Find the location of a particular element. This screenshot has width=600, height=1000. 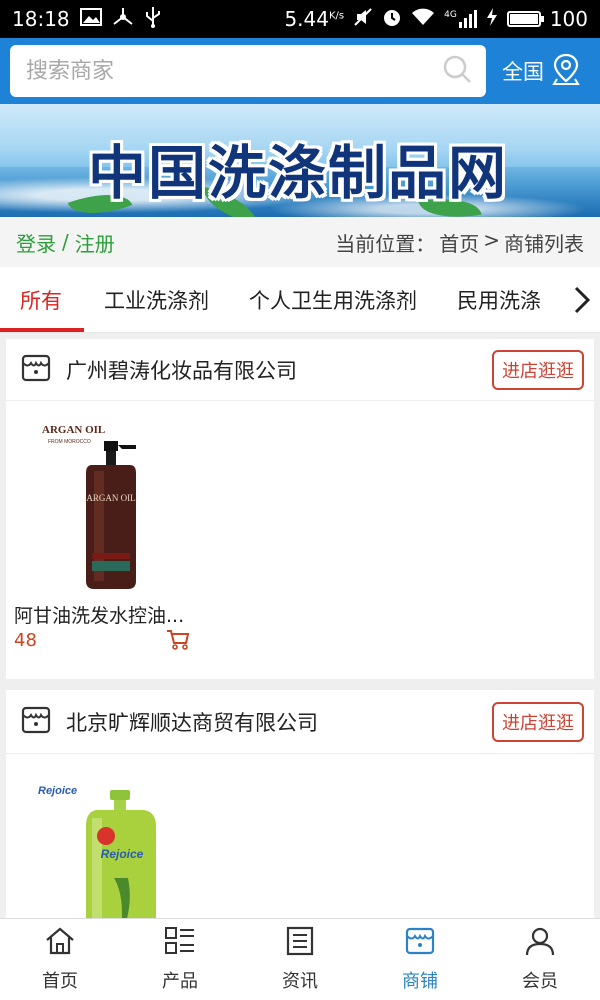

category-tabs: 所有 工业洗涤剂 个人卫生用洗涤剂 民用洗涤 is located at coordinates (300, 300).